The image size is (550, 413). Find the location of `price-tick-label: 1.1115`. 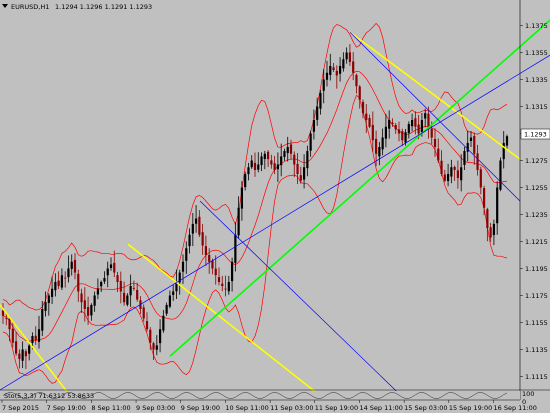

price-tick-label: 1.1115 is located at coordinates (536, 377).